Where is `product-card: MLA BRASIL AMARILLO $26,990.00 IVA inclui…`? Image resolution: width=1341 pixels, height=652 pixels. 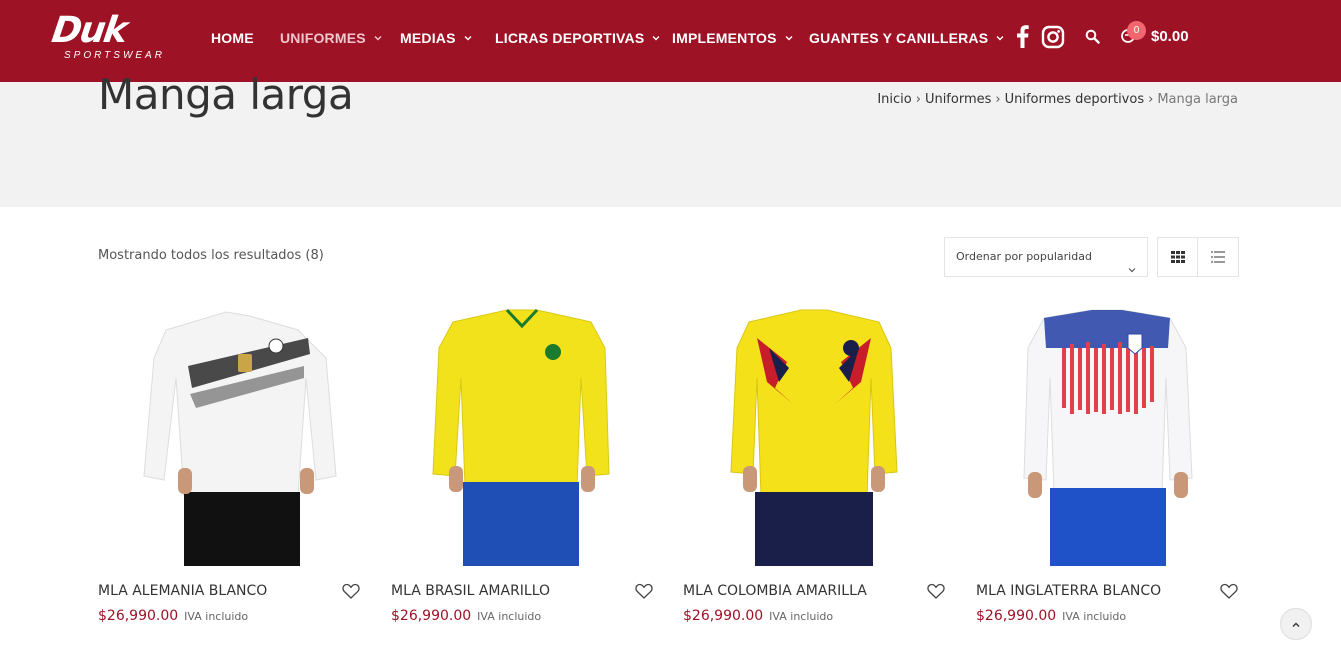
product-card: MLA BRASIL AMARILLO $26,990.00 IVA inclui… is located at coordinates (522, 473).